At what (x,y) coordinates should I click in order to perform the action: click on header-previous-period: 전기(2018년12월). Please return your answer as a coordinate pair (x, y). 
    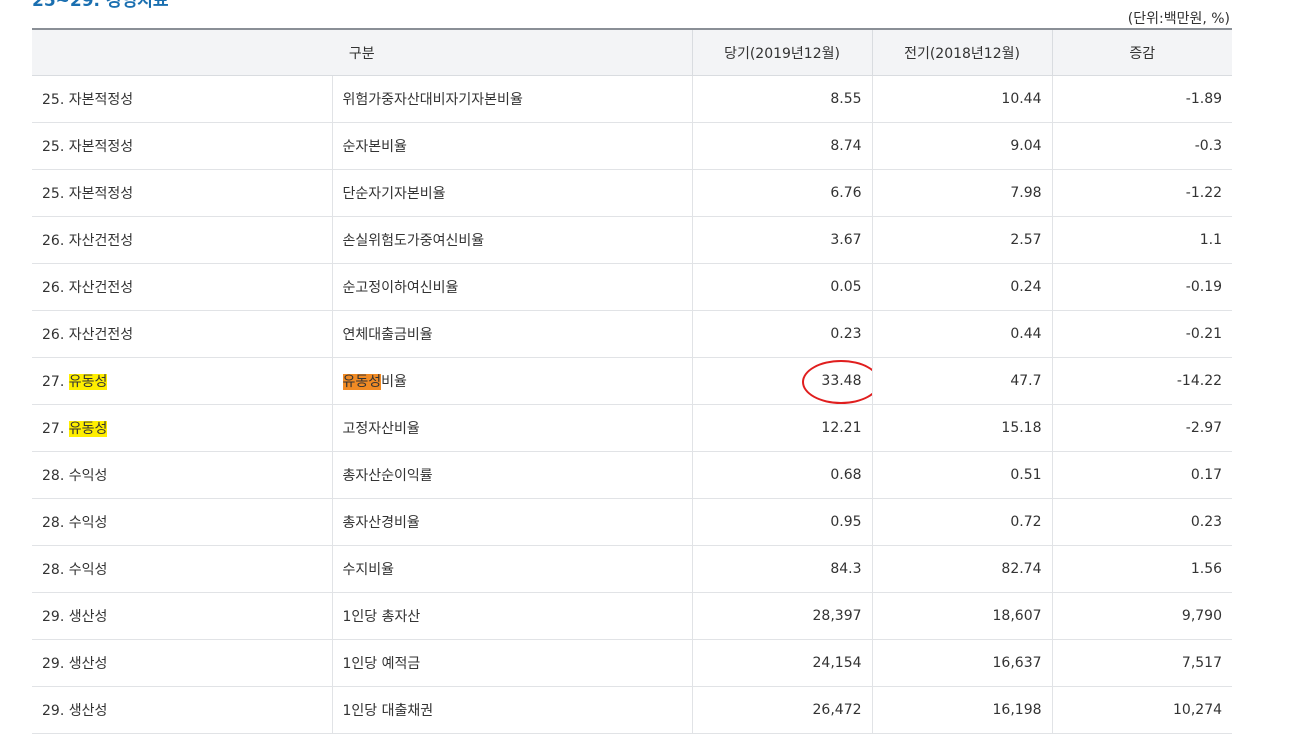
    Looking at the image, I should click on (962, 52).